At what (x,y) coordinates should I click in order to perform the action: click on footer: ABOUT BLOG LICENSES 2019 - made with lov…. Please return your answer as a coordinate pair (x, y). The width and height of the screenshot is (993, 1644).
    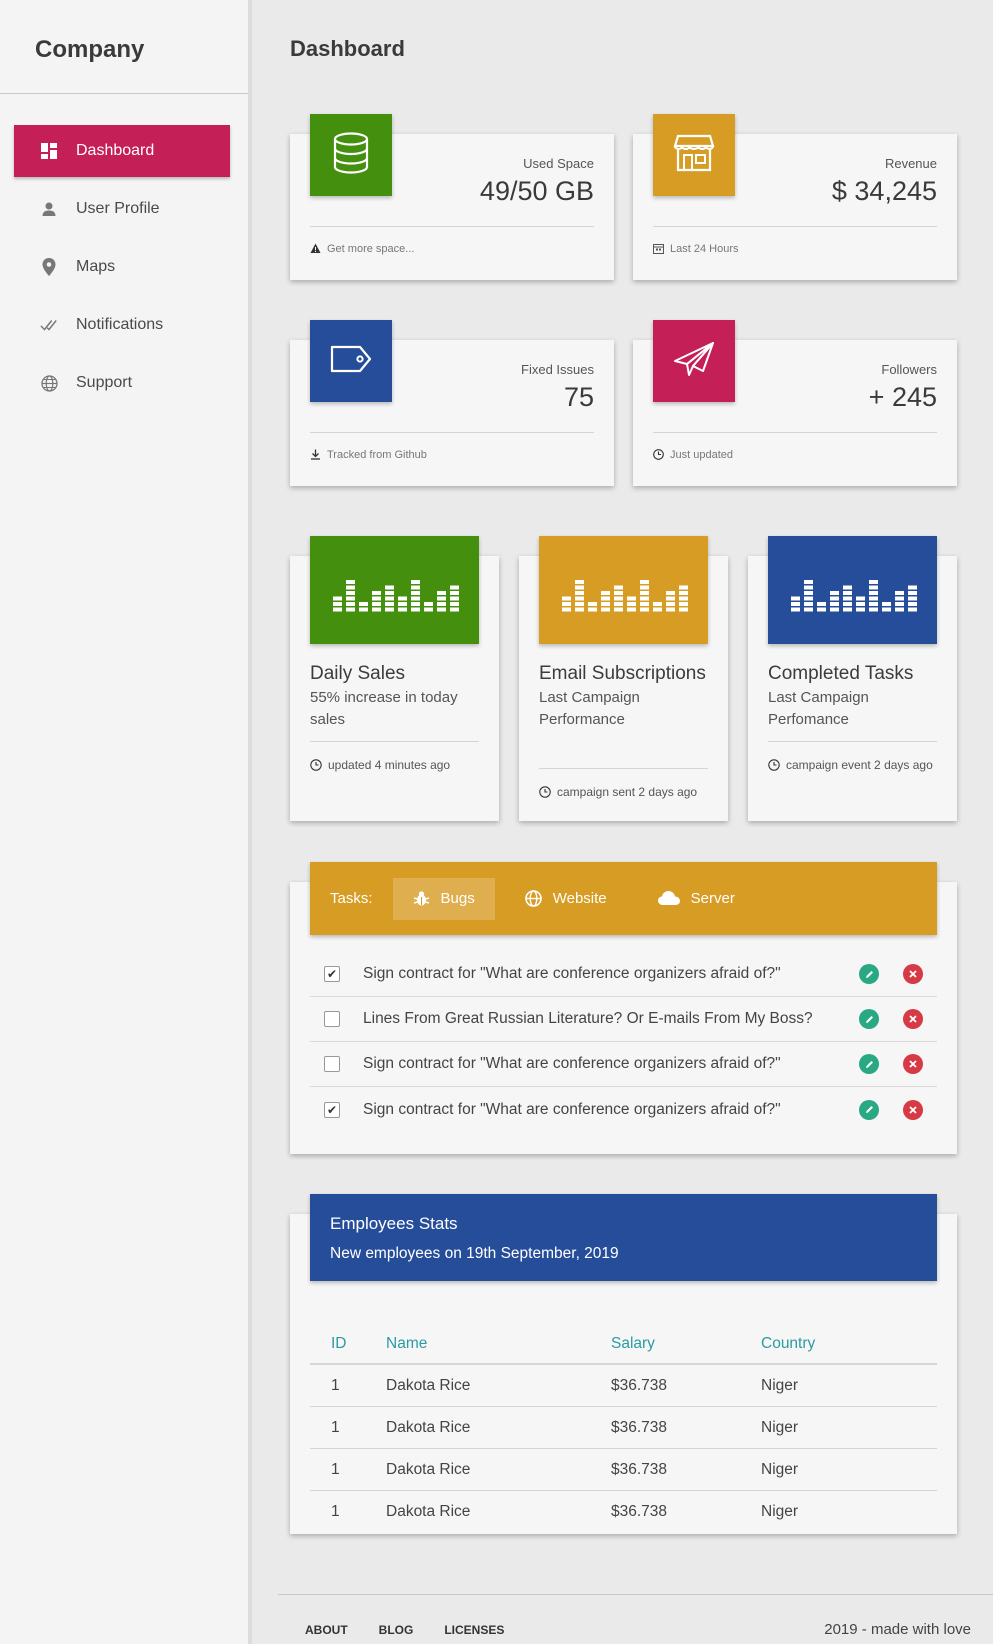
    Looking at the image, I should click on (635, 1619).